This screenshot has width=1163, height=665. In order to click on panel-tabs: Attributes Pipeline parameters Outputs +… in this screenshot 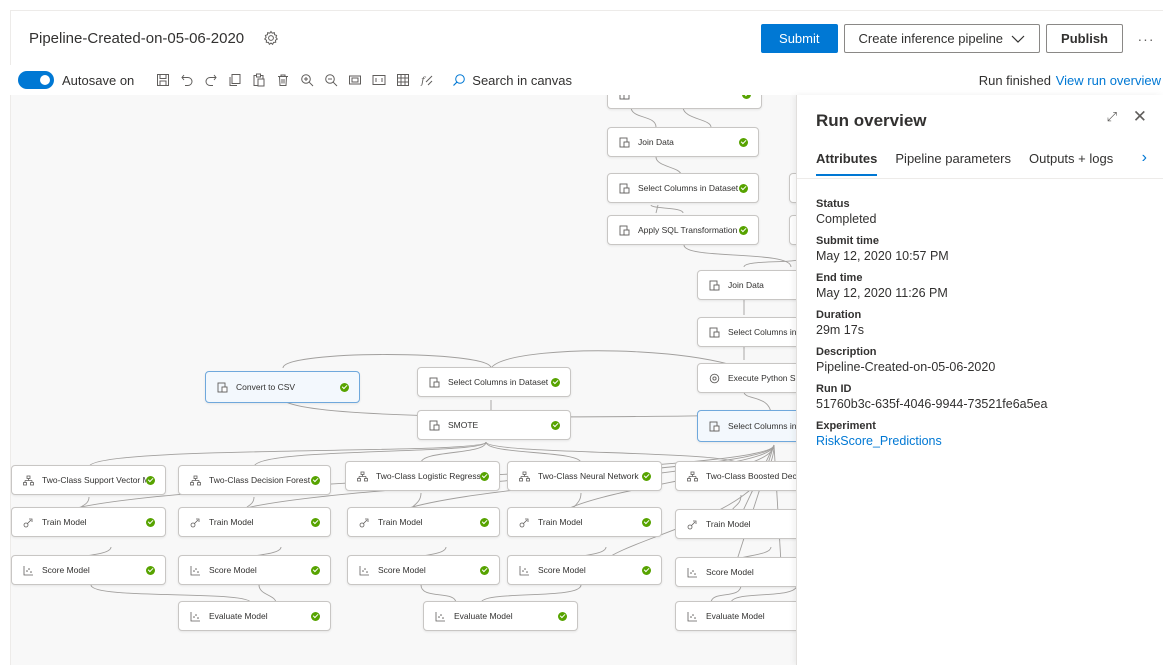, I will do `click(964, 163)`.